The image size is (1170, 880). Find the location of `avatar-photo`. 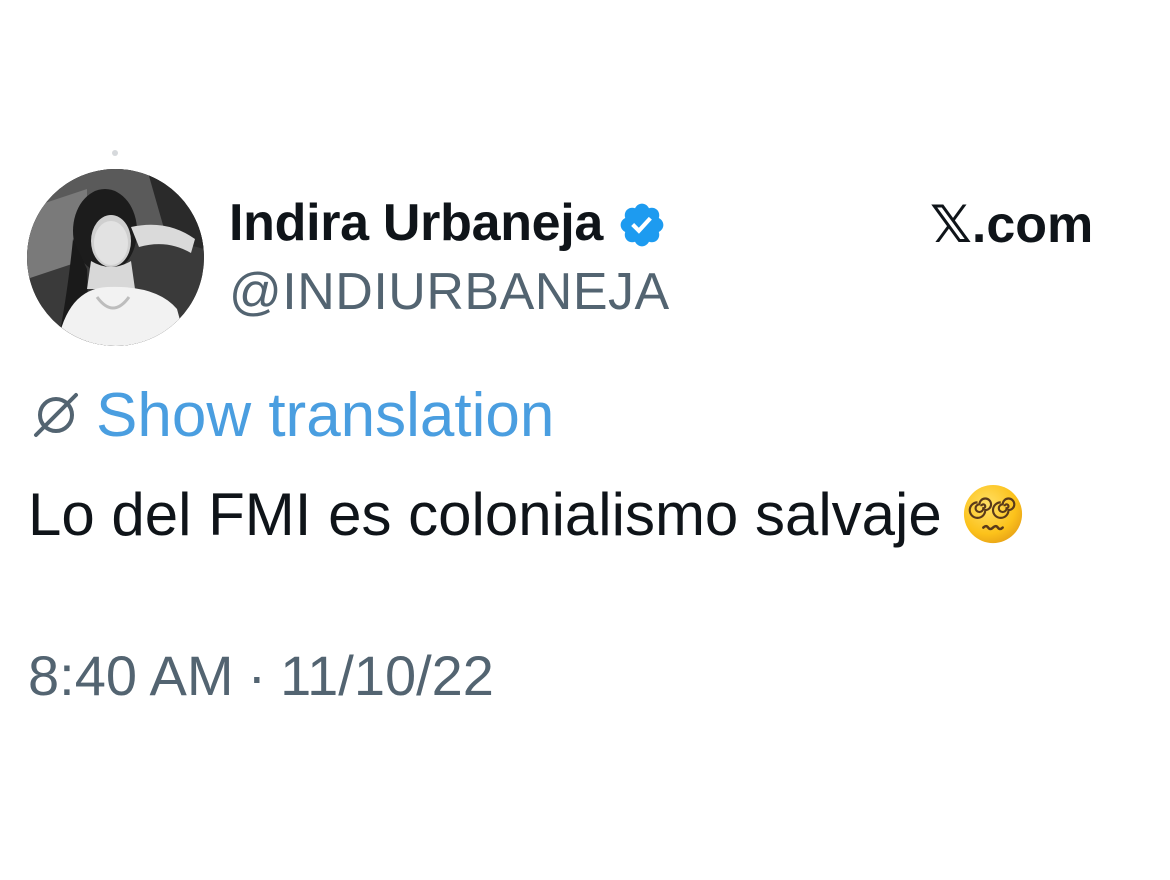

avatar-photo is located at coordinates (115, 257).